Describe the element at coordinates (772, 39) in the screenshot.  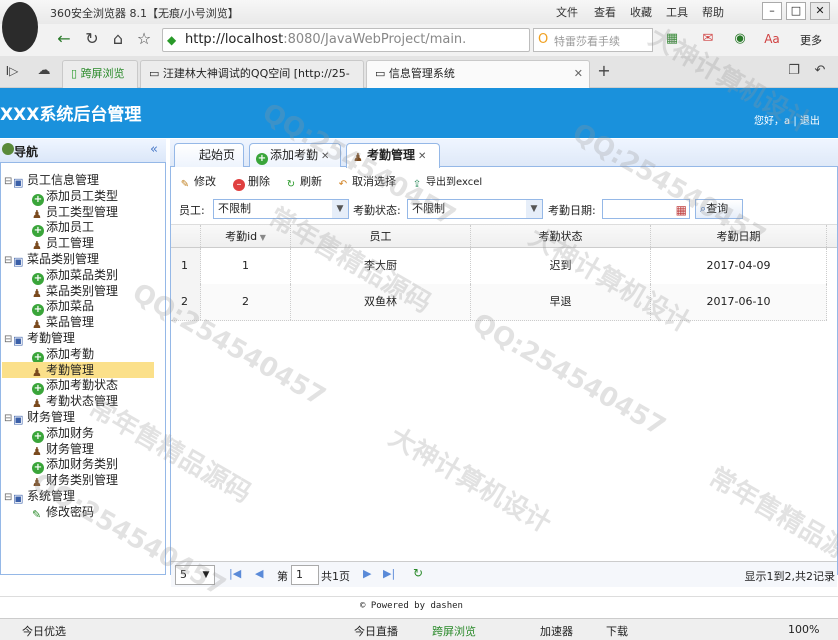
I see `translate-icon: Aa` at that location.